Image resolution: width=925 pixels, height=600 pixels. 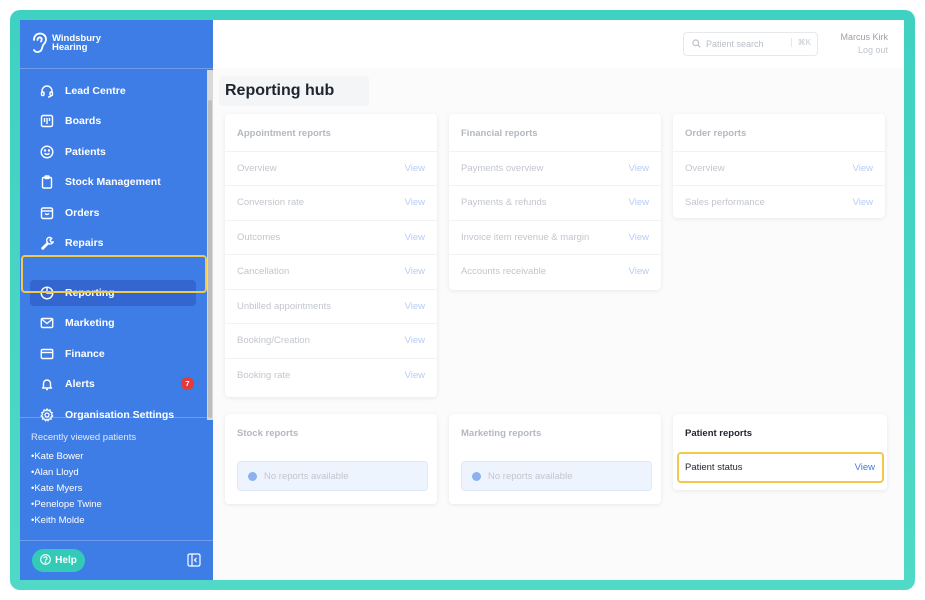 I want to click on bell-icon, so click(x=47, y=384).